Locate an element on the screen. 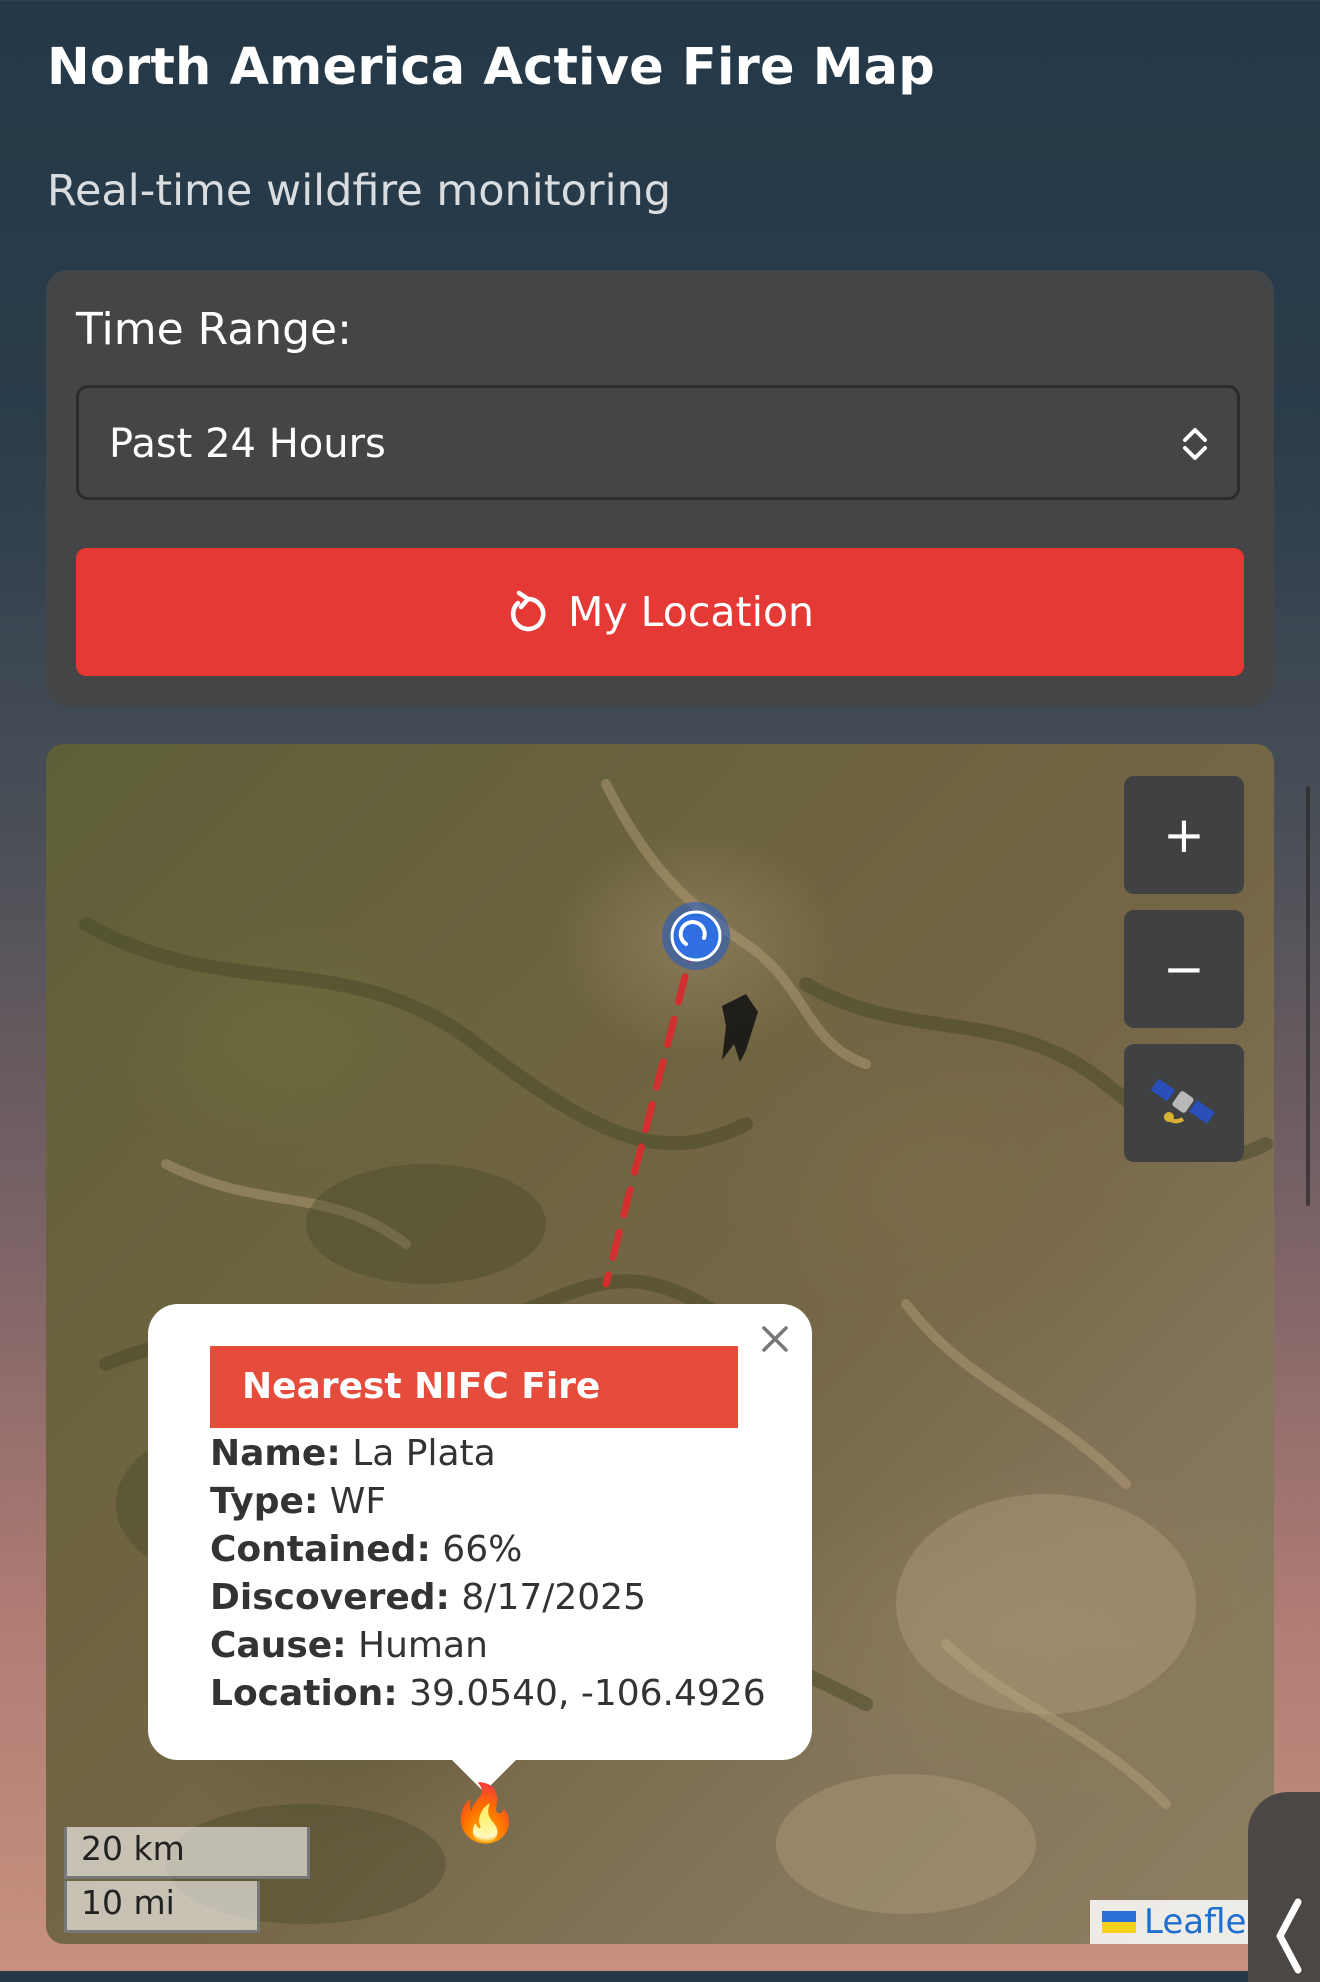  page-subtitle: Real-time wildfire monitoring is located at coordinates (359, 191).